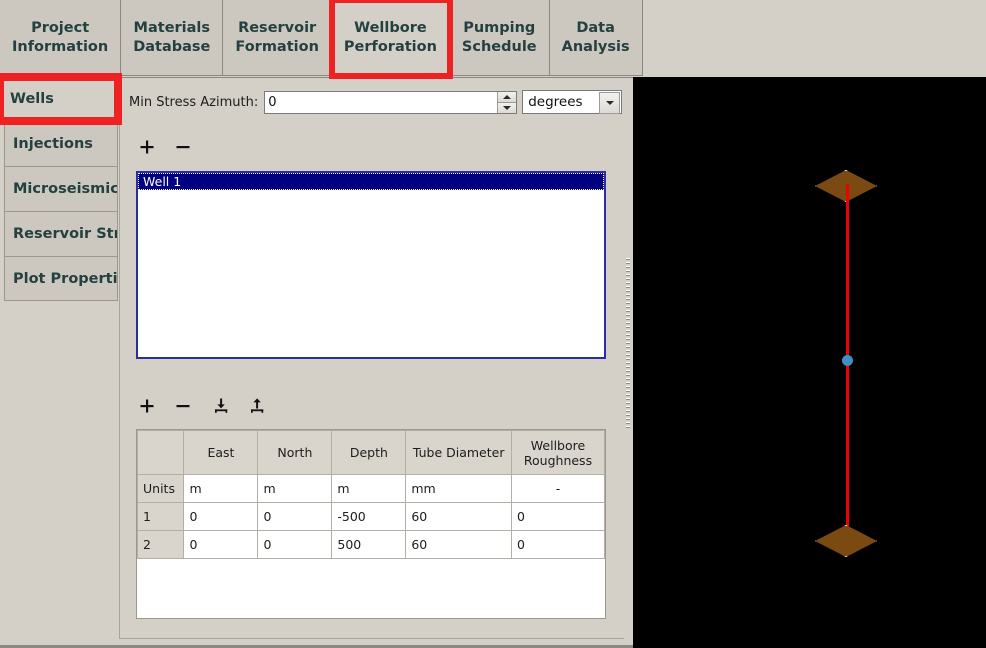 Image resolution: width=986 pixels, height=648 pixels. Describe the element at coordinates (295, 488) in the screenshot. I see `cell-north: m` at that location.